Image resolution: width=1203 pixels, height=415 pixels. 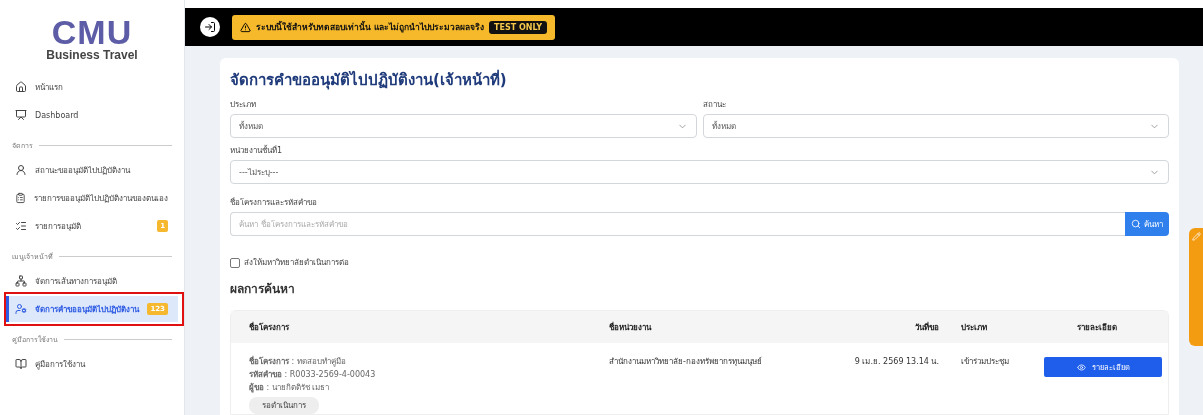 What do you see at coordinates (926, 327) in the screenshot?
I see `column-header: วันที่ขอ` at bounding box center [926, 327].